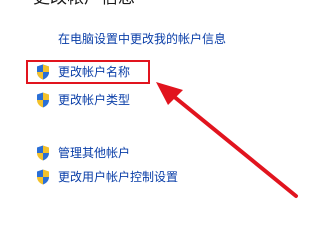 The width and height of the screenshot is (324, 240). What do you see at coordinates (94, 100) in the screenshot?
I see `task-label: 更改帐户类型` at bounding box center [94, 100].